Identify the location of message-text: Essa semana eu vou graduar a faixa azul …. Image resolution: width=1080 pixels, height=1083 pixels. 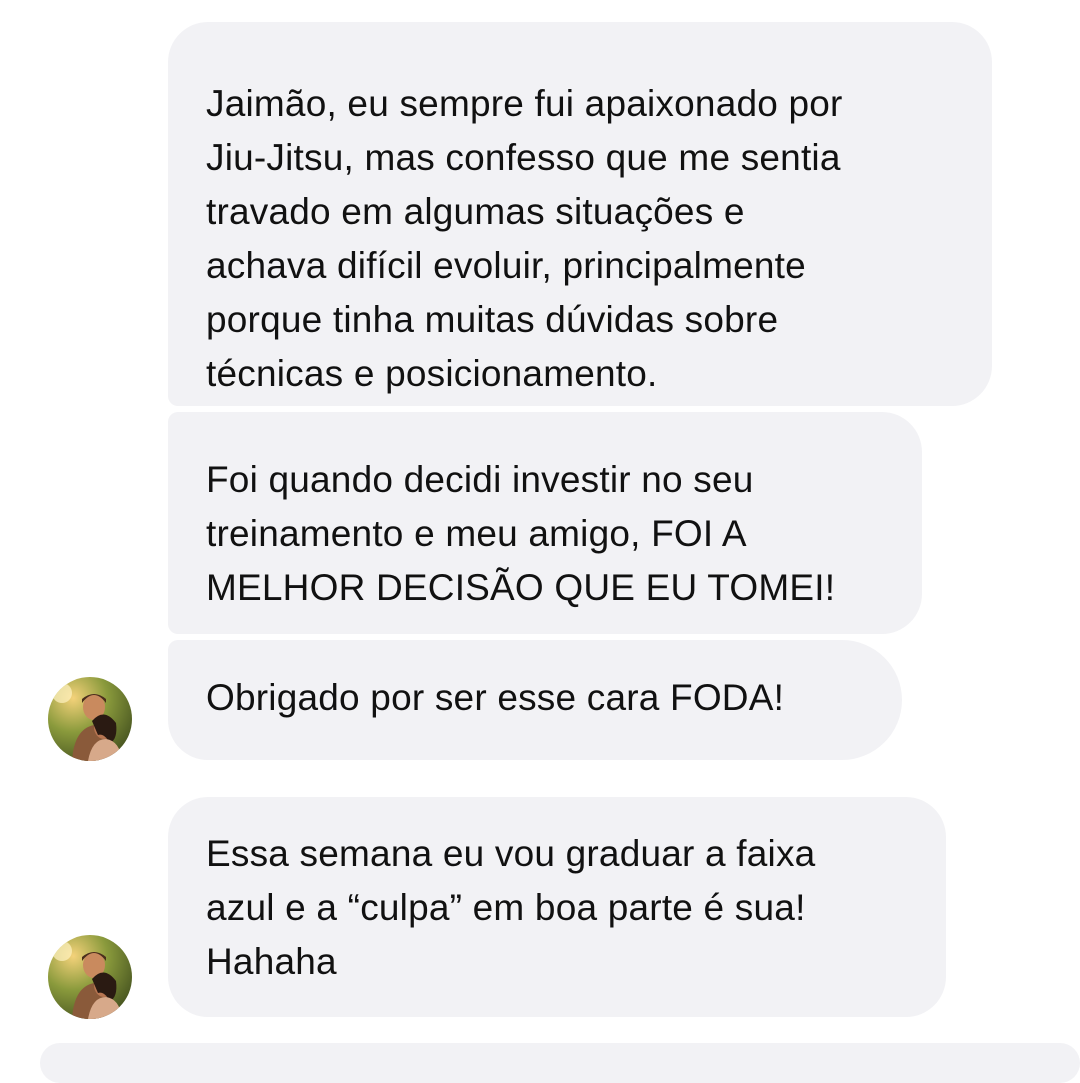
(511, 907).